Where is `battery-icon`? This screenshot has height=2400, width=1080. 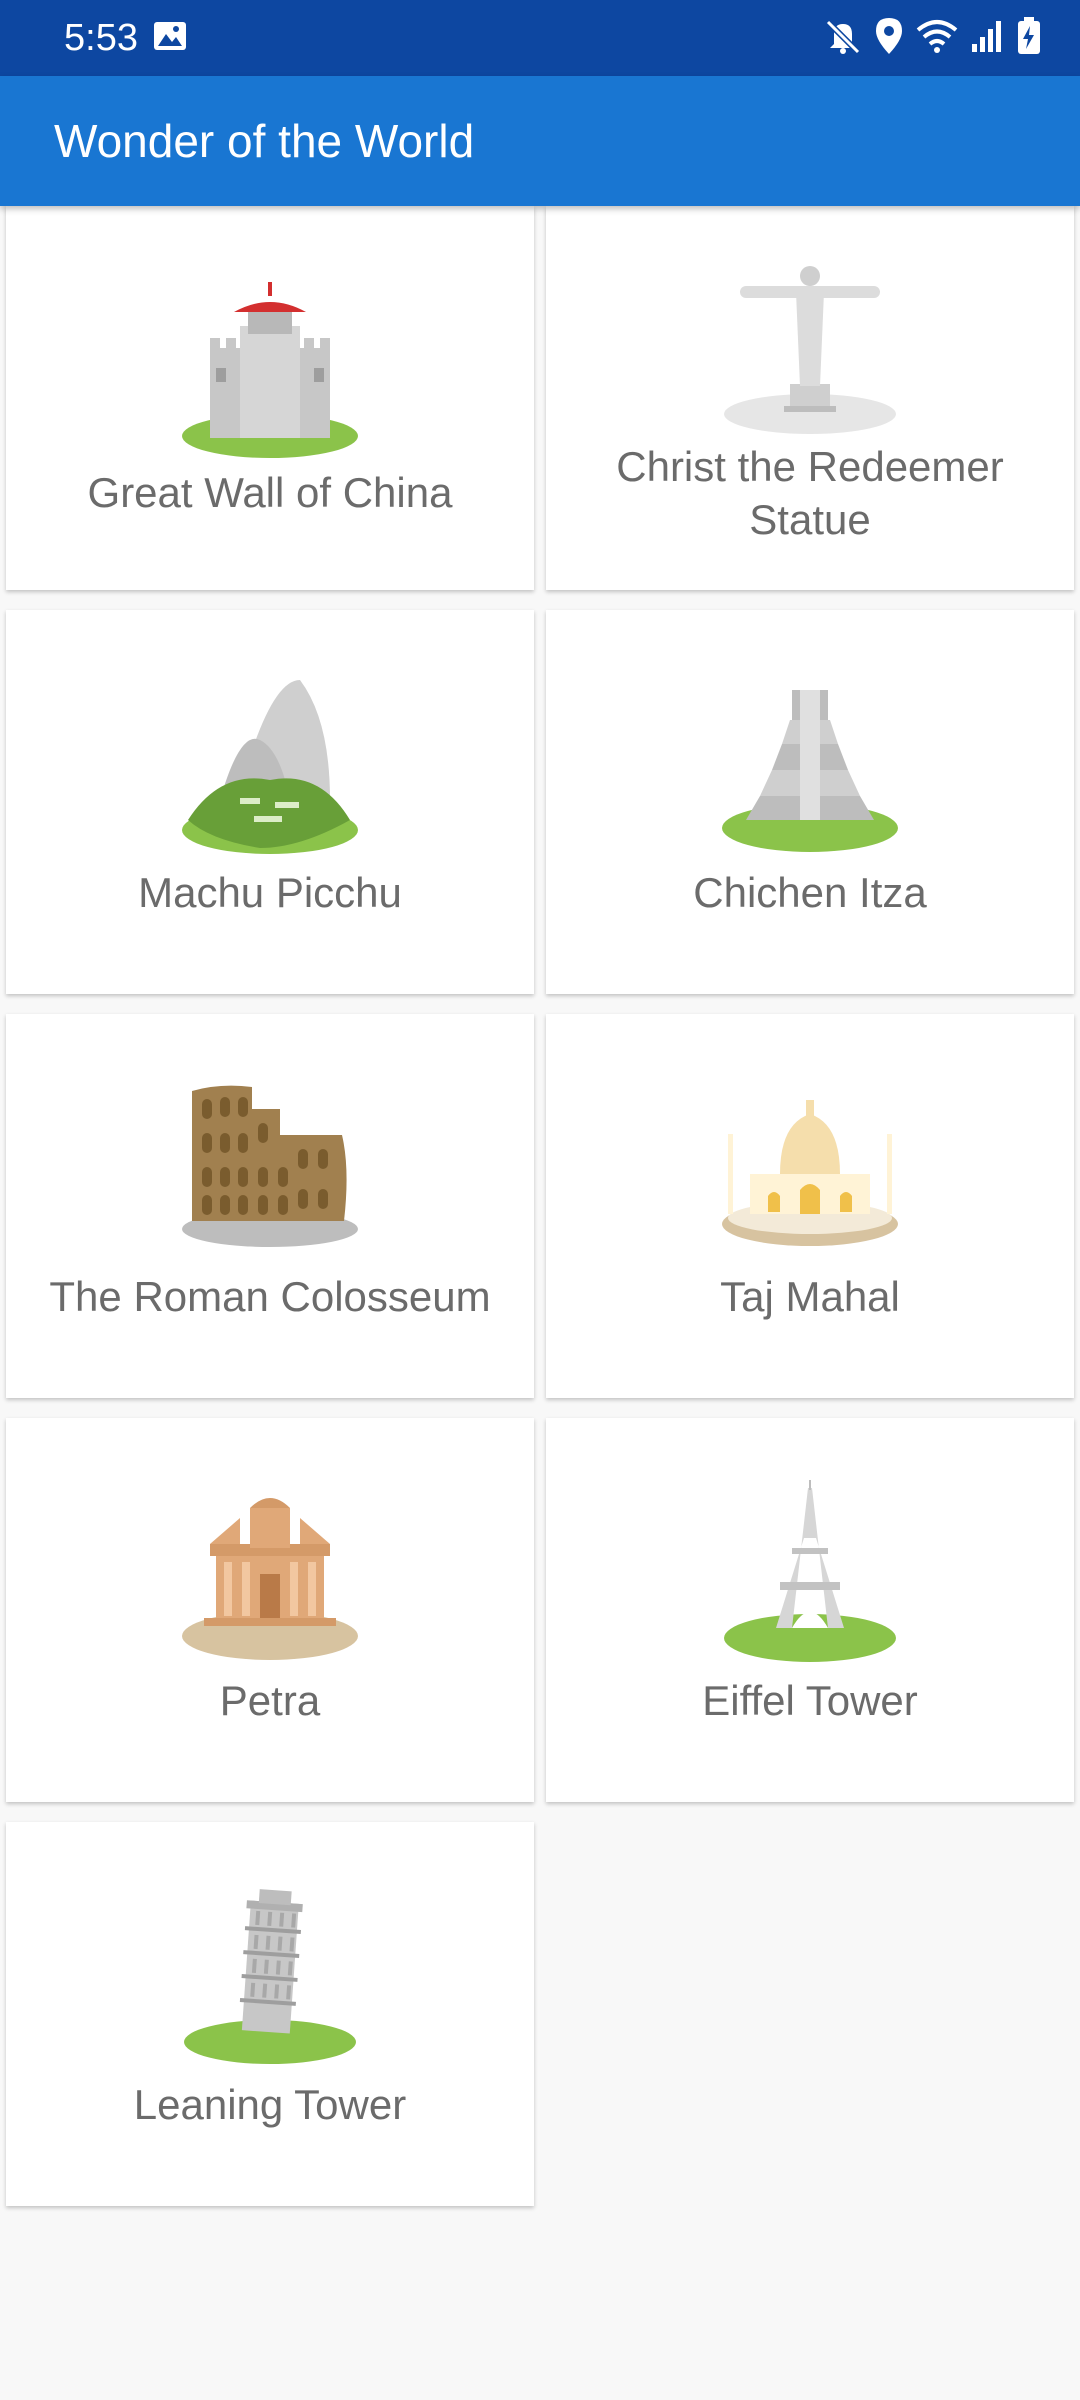
battery-icon is located at coordinates (1029, 38).